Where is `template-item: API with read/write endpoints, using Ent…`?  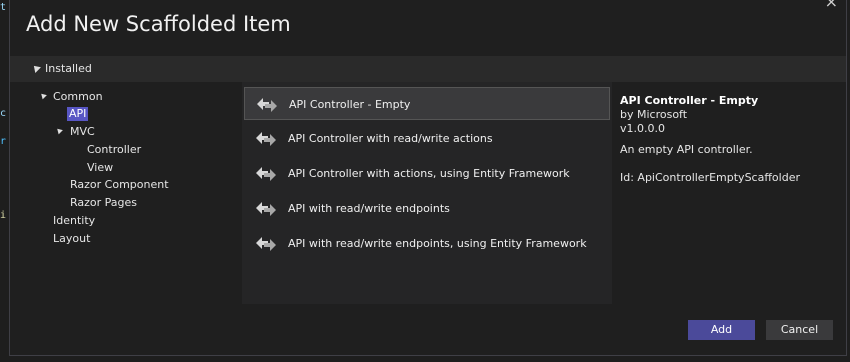
template-item: API with read/write endpoints, using Ent… is located at coordinates (427, 243).